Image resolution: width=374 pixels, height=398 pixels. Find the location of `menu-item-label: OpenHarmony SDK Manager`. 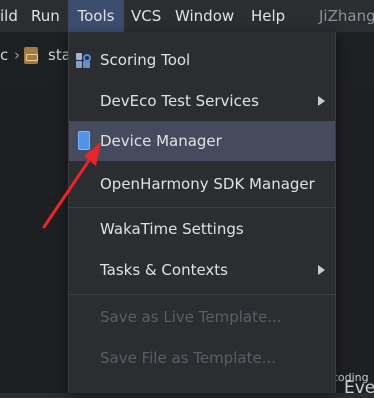

menu-item-label: OpenHarmony SDK Manager is located at coordinates (207, 184).